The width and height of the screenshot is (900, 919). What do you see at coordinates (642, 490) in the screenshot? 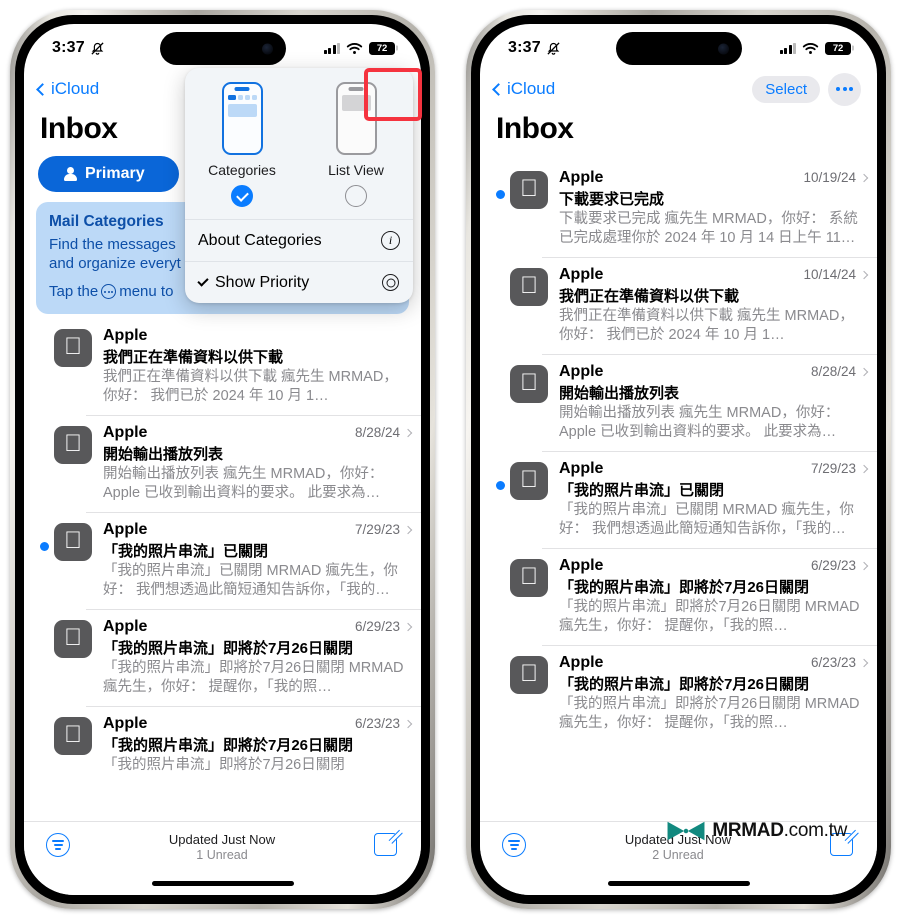
I see `mail-subject: 「我的照片串流」已關閉` at bounding box center [642, 490].